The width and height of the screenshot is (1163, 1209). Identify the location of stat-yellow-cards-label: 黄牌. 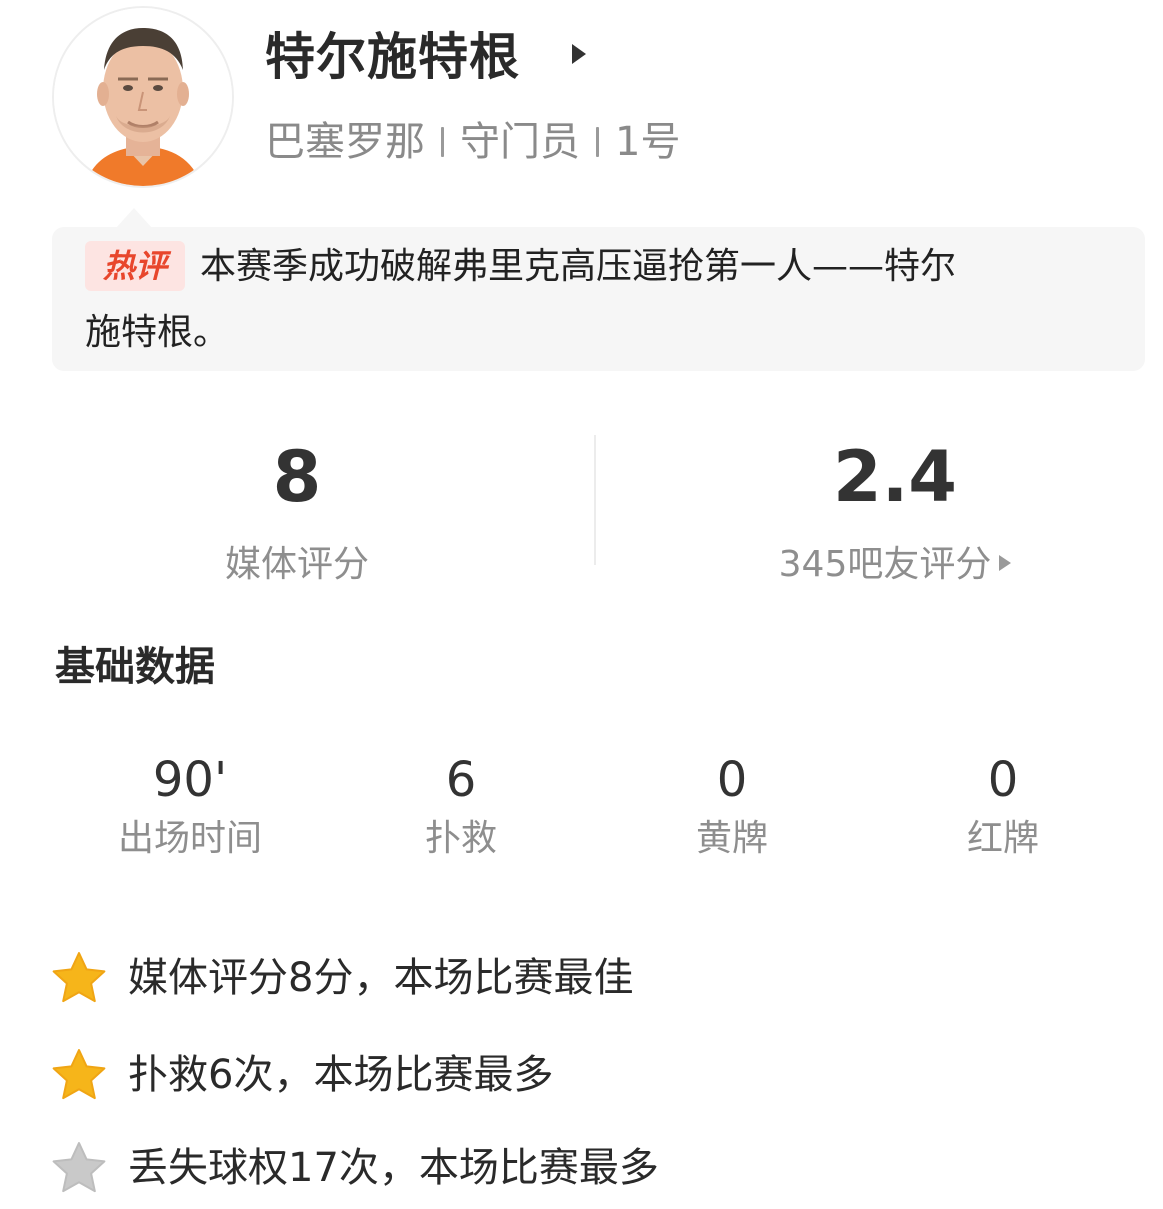
(731, 838).